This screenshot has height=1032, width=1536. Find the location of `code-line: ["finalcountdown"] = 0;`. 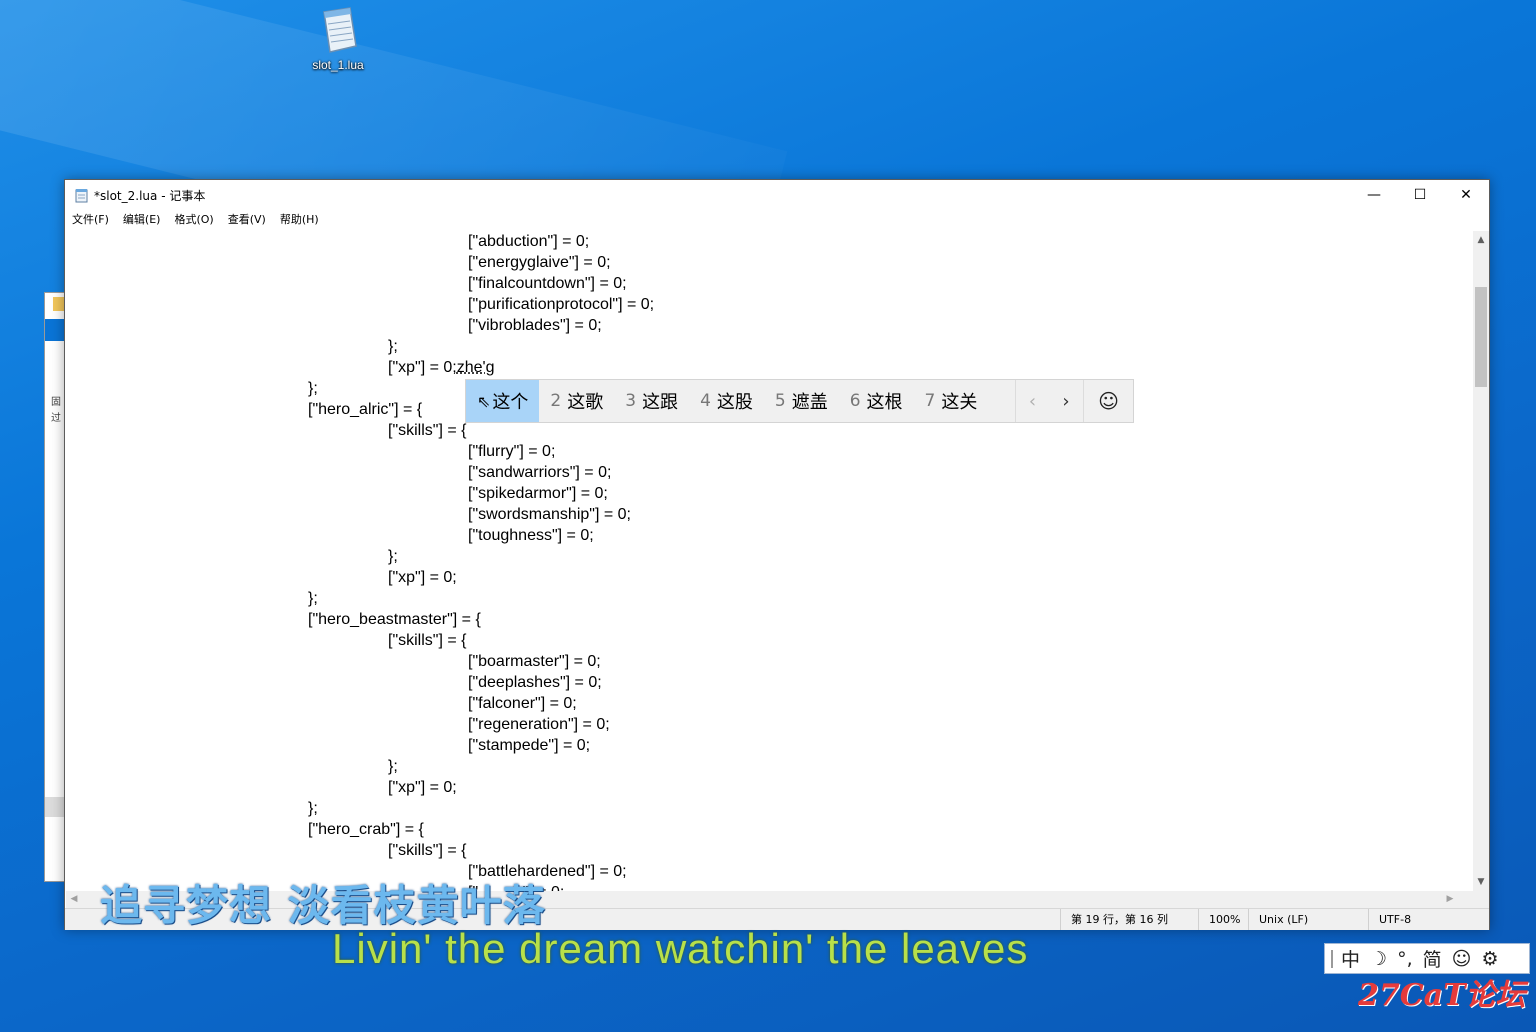

code-line: ["finalcountdown"] = 0; is located at coordinates (547, 283).